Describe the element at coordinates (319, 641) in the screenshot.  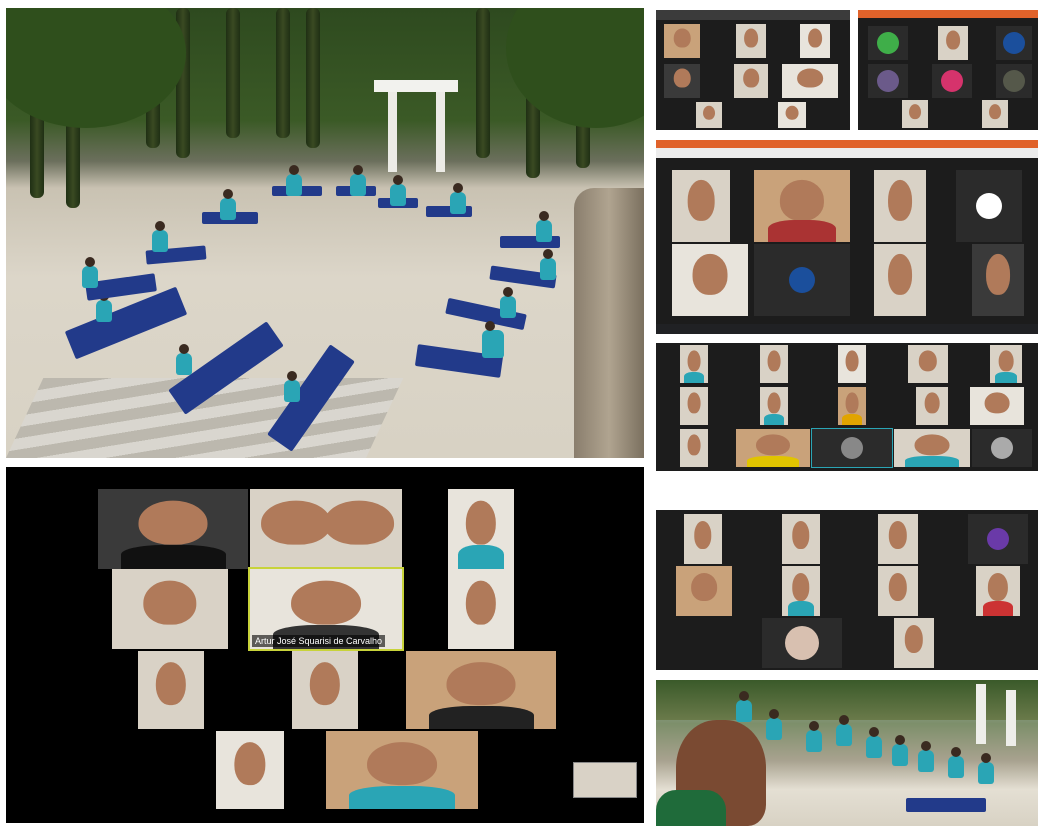
I see `participant-name-label: Artur José Squarisi de Carvalho` at that location.